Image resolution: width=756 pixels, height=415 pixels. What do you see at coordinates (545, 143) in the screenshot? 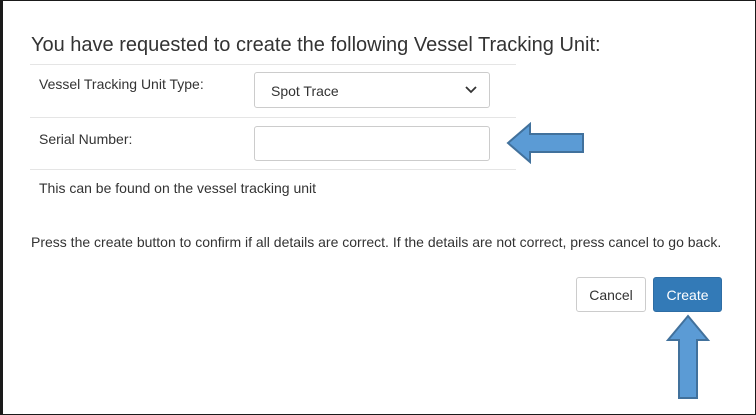
I see `arrow-left-icon` at bounding box center [545, 143].